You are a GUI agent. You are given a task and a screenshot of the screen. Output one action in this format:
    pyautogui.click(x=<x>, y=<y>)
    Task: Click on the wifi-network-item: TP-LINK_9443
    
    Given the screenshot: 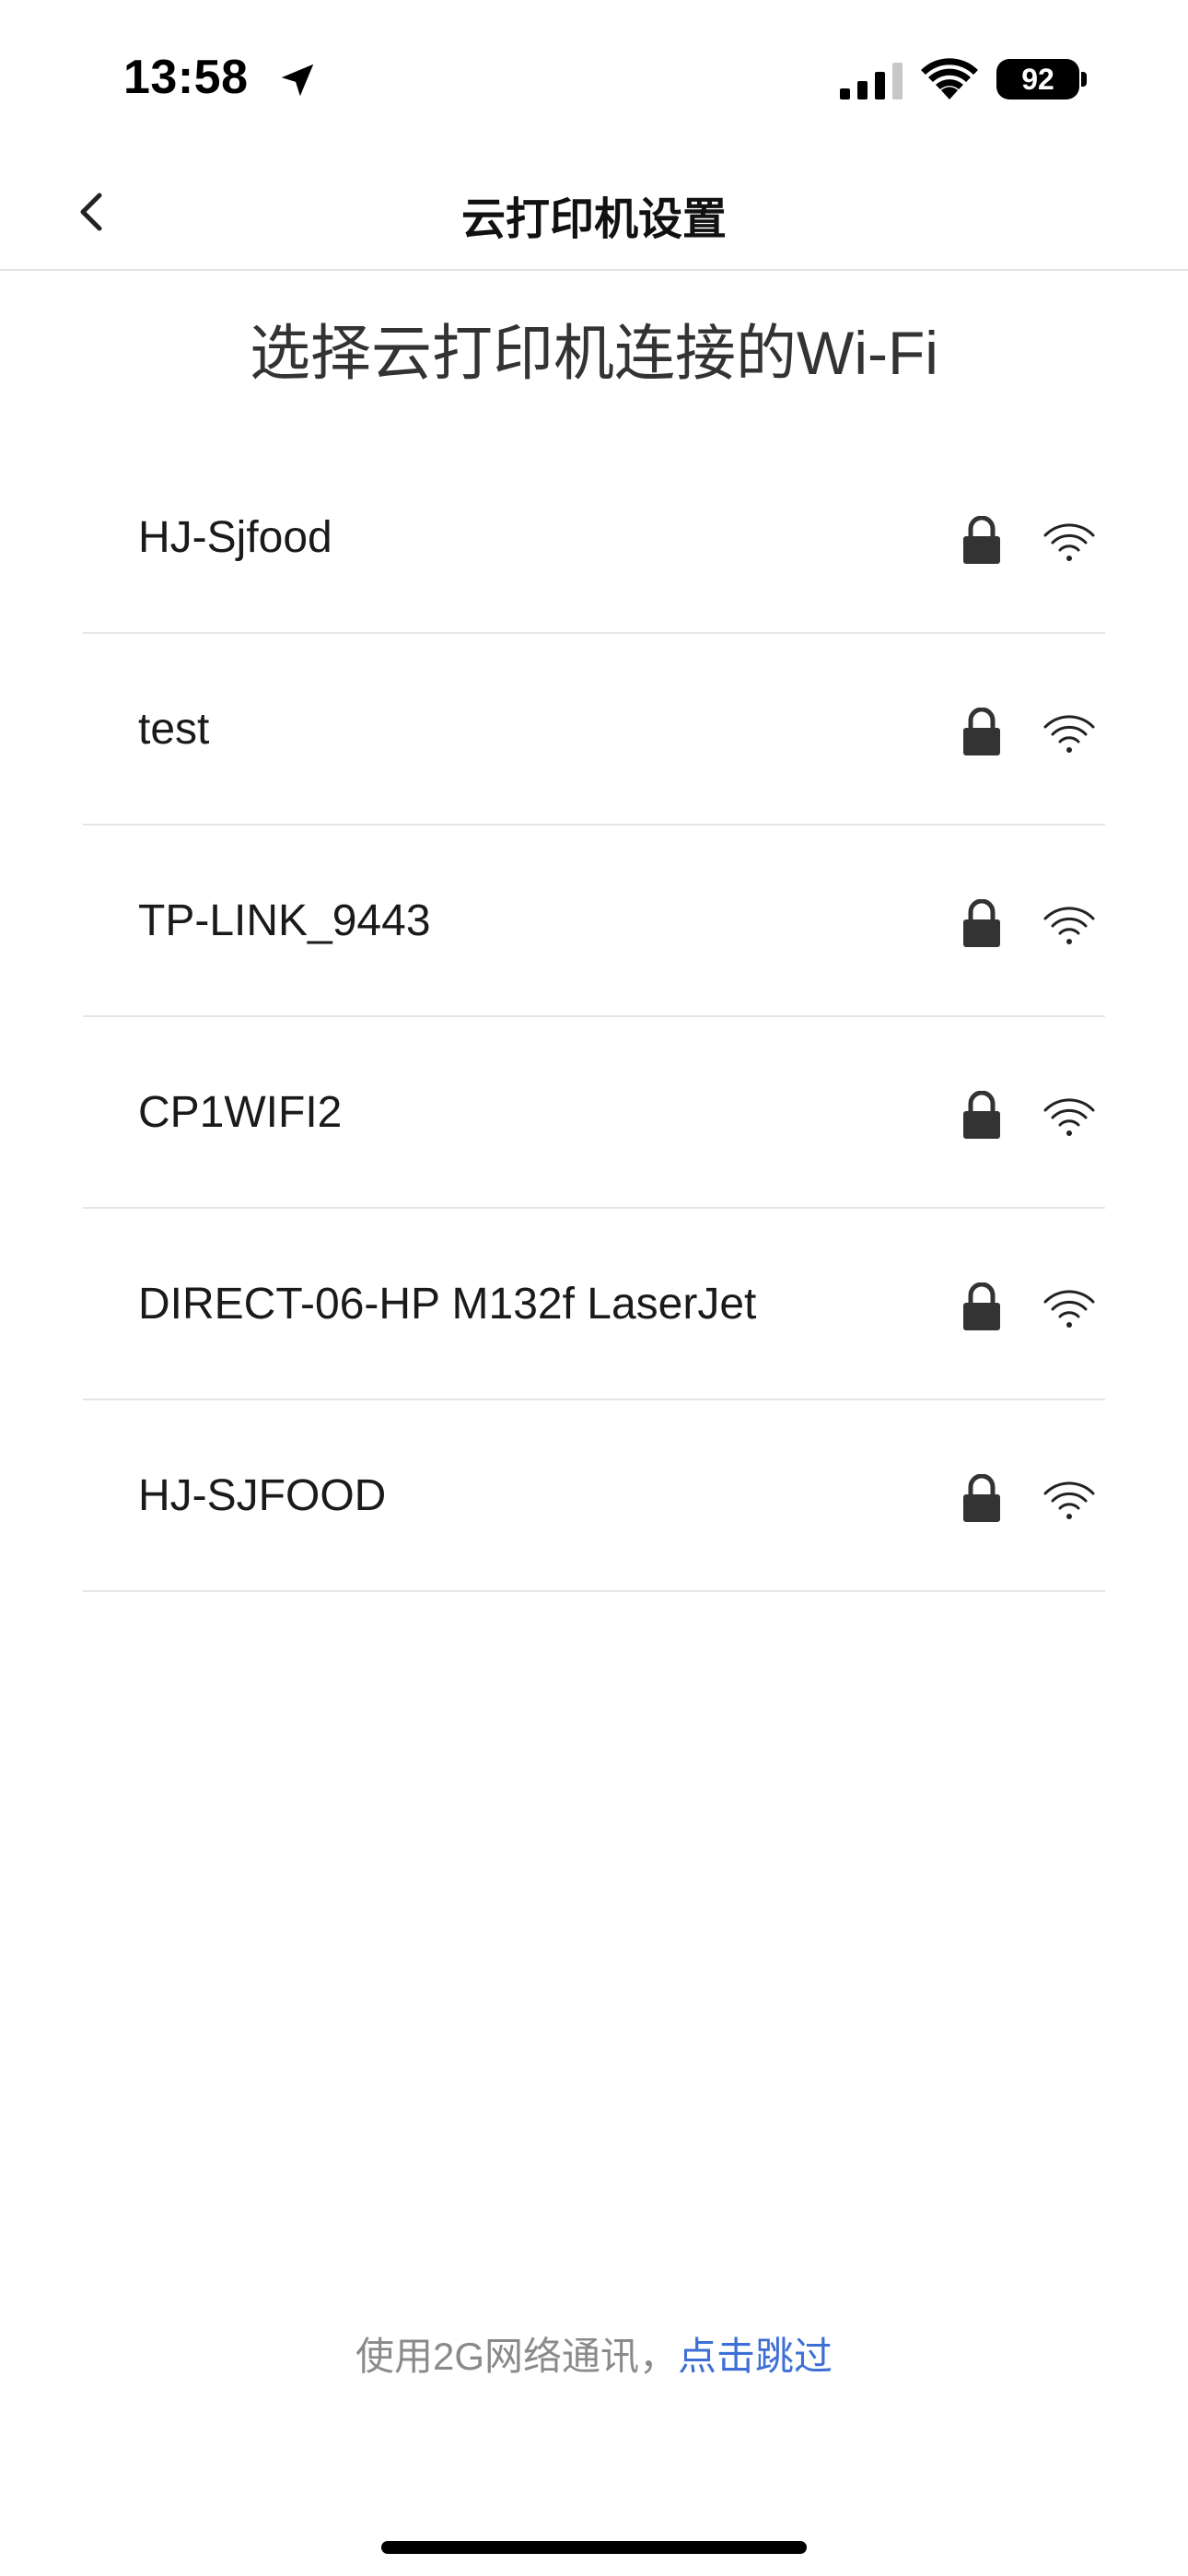 What is the action you would take?
    pyautogui.click(x=594, y=921)
    